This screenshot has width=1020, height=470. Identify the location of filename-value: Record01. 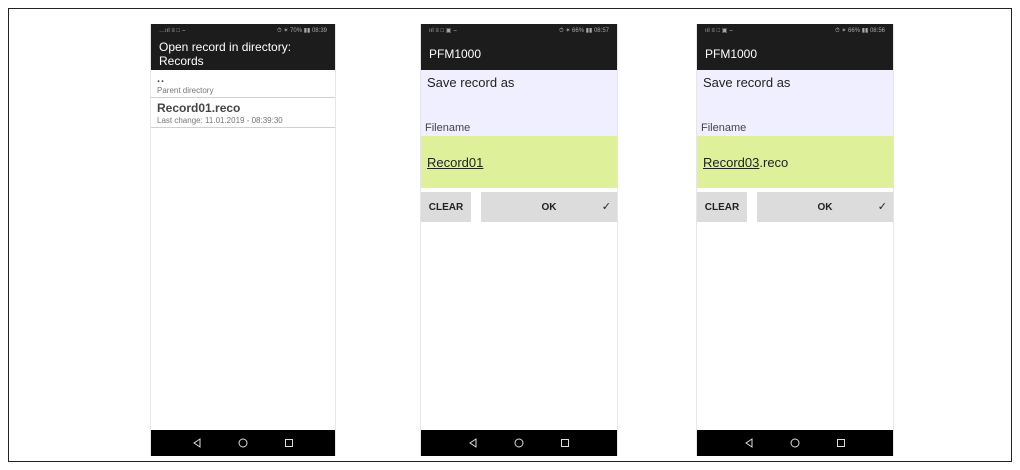
(455, 162).